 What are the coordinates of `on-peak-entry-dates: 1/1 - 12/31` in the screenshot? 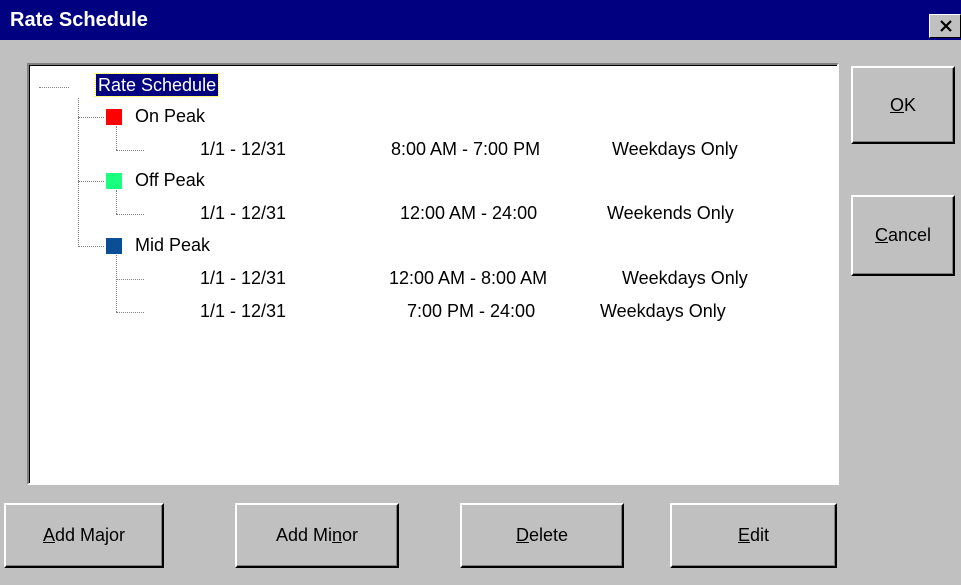 It's located at (243, 149).